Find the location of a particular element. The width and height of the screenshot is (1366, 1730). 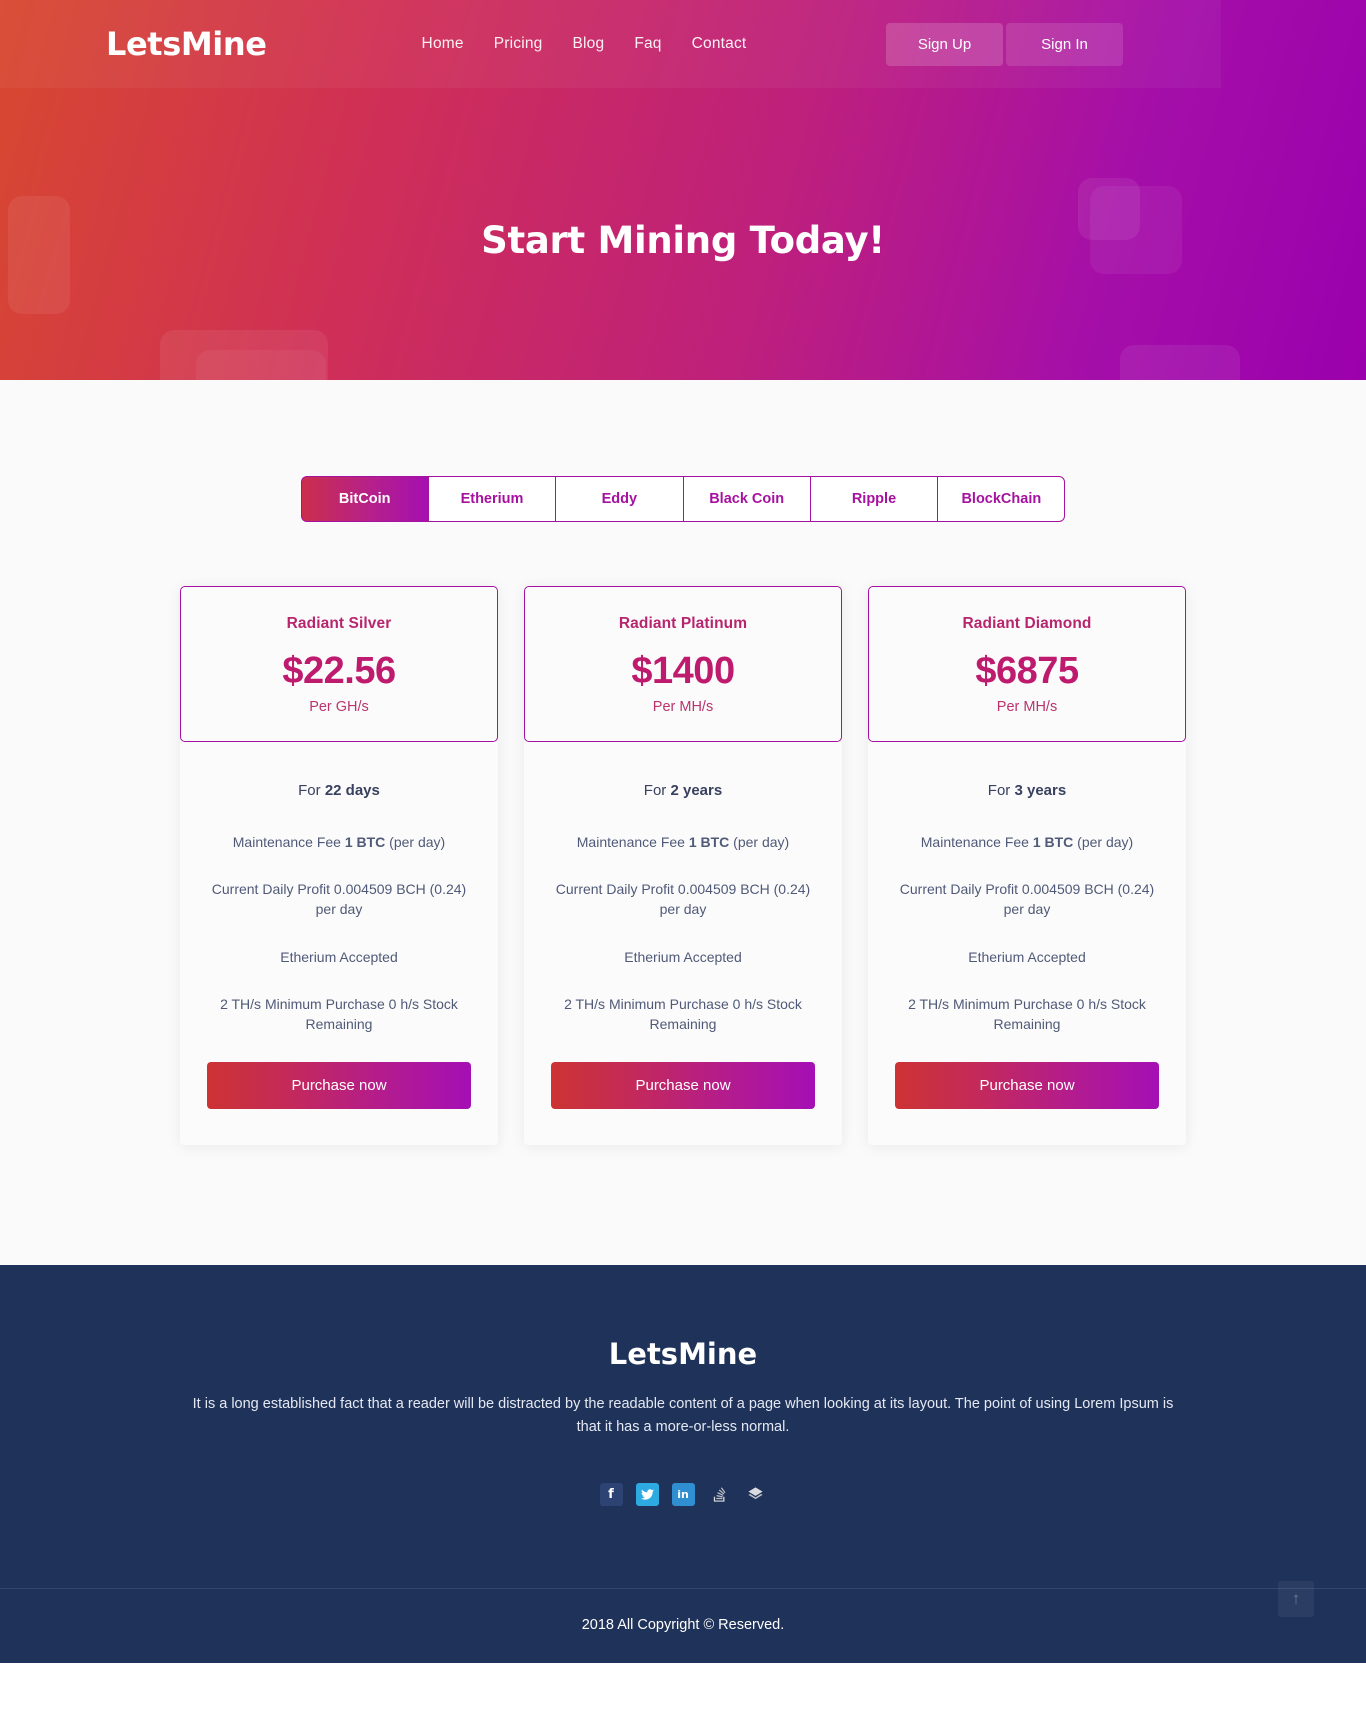

plan-duration: For 22 days is located at coordinates (339, 791).